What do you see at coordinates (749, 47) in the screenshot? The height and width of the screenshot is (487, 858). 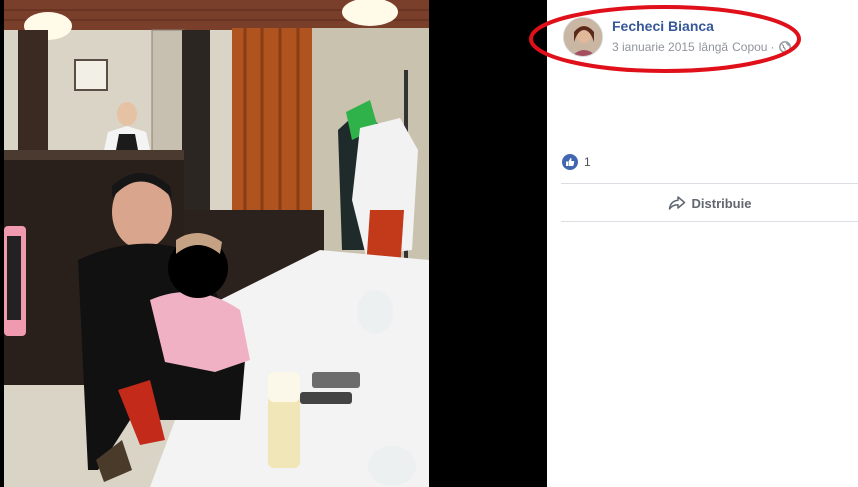 I see `location-link: Copou` at bounding box center [749, 47].